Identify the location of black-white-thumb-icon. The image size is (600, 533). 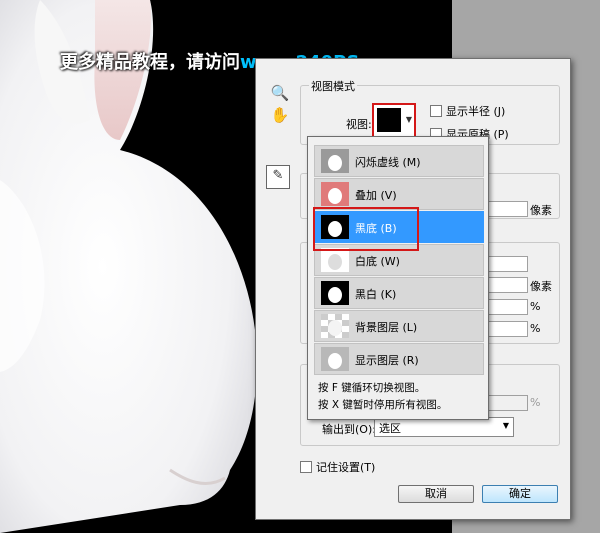
(335, 293).